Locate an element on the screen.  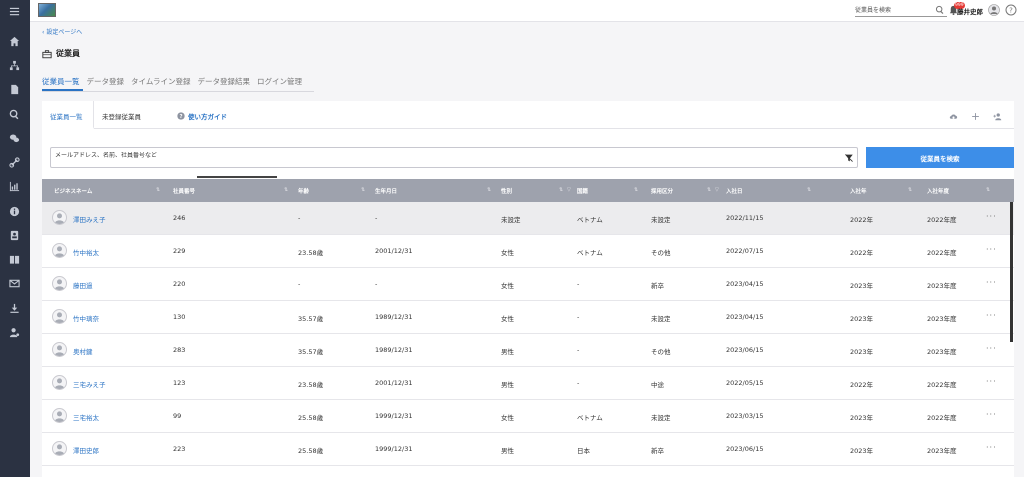
cell-employee-number: 246 is located at coordinates (179, 218).